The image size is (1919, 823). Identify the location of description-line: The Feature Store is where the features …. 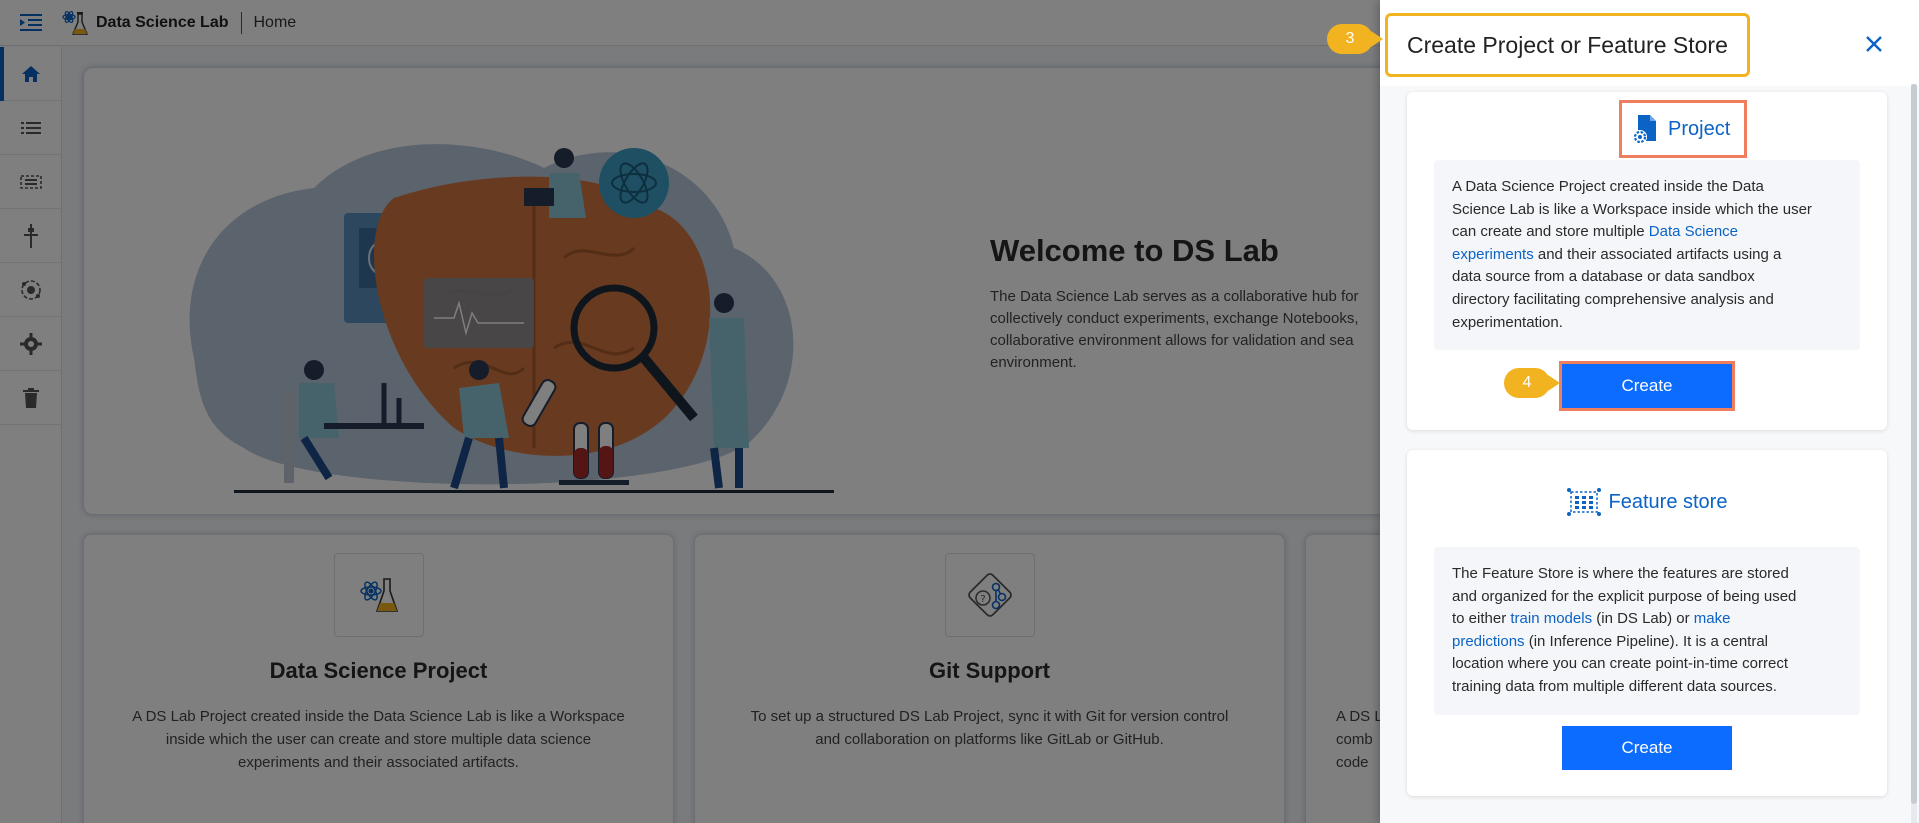
(1647, 574).